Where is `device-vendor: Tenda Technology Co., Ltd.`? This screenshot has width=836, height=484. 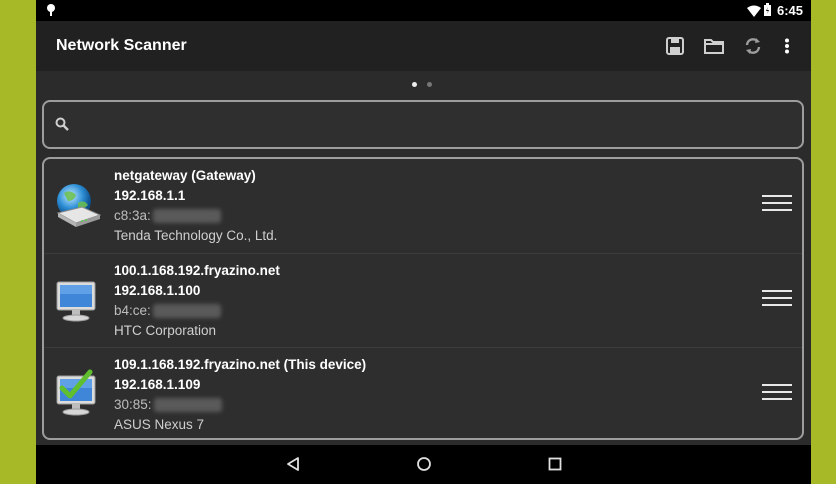 device-vendor: Tenda Technology Co., Ltd. is located at coordinates (196, 235).